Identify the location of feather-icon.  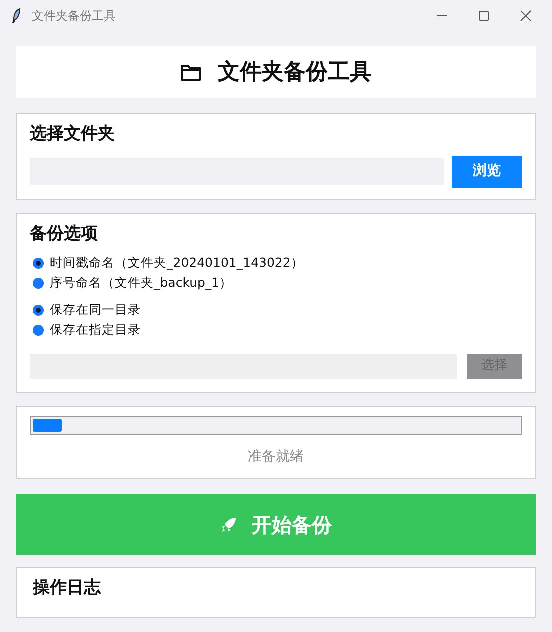
(17, 16).